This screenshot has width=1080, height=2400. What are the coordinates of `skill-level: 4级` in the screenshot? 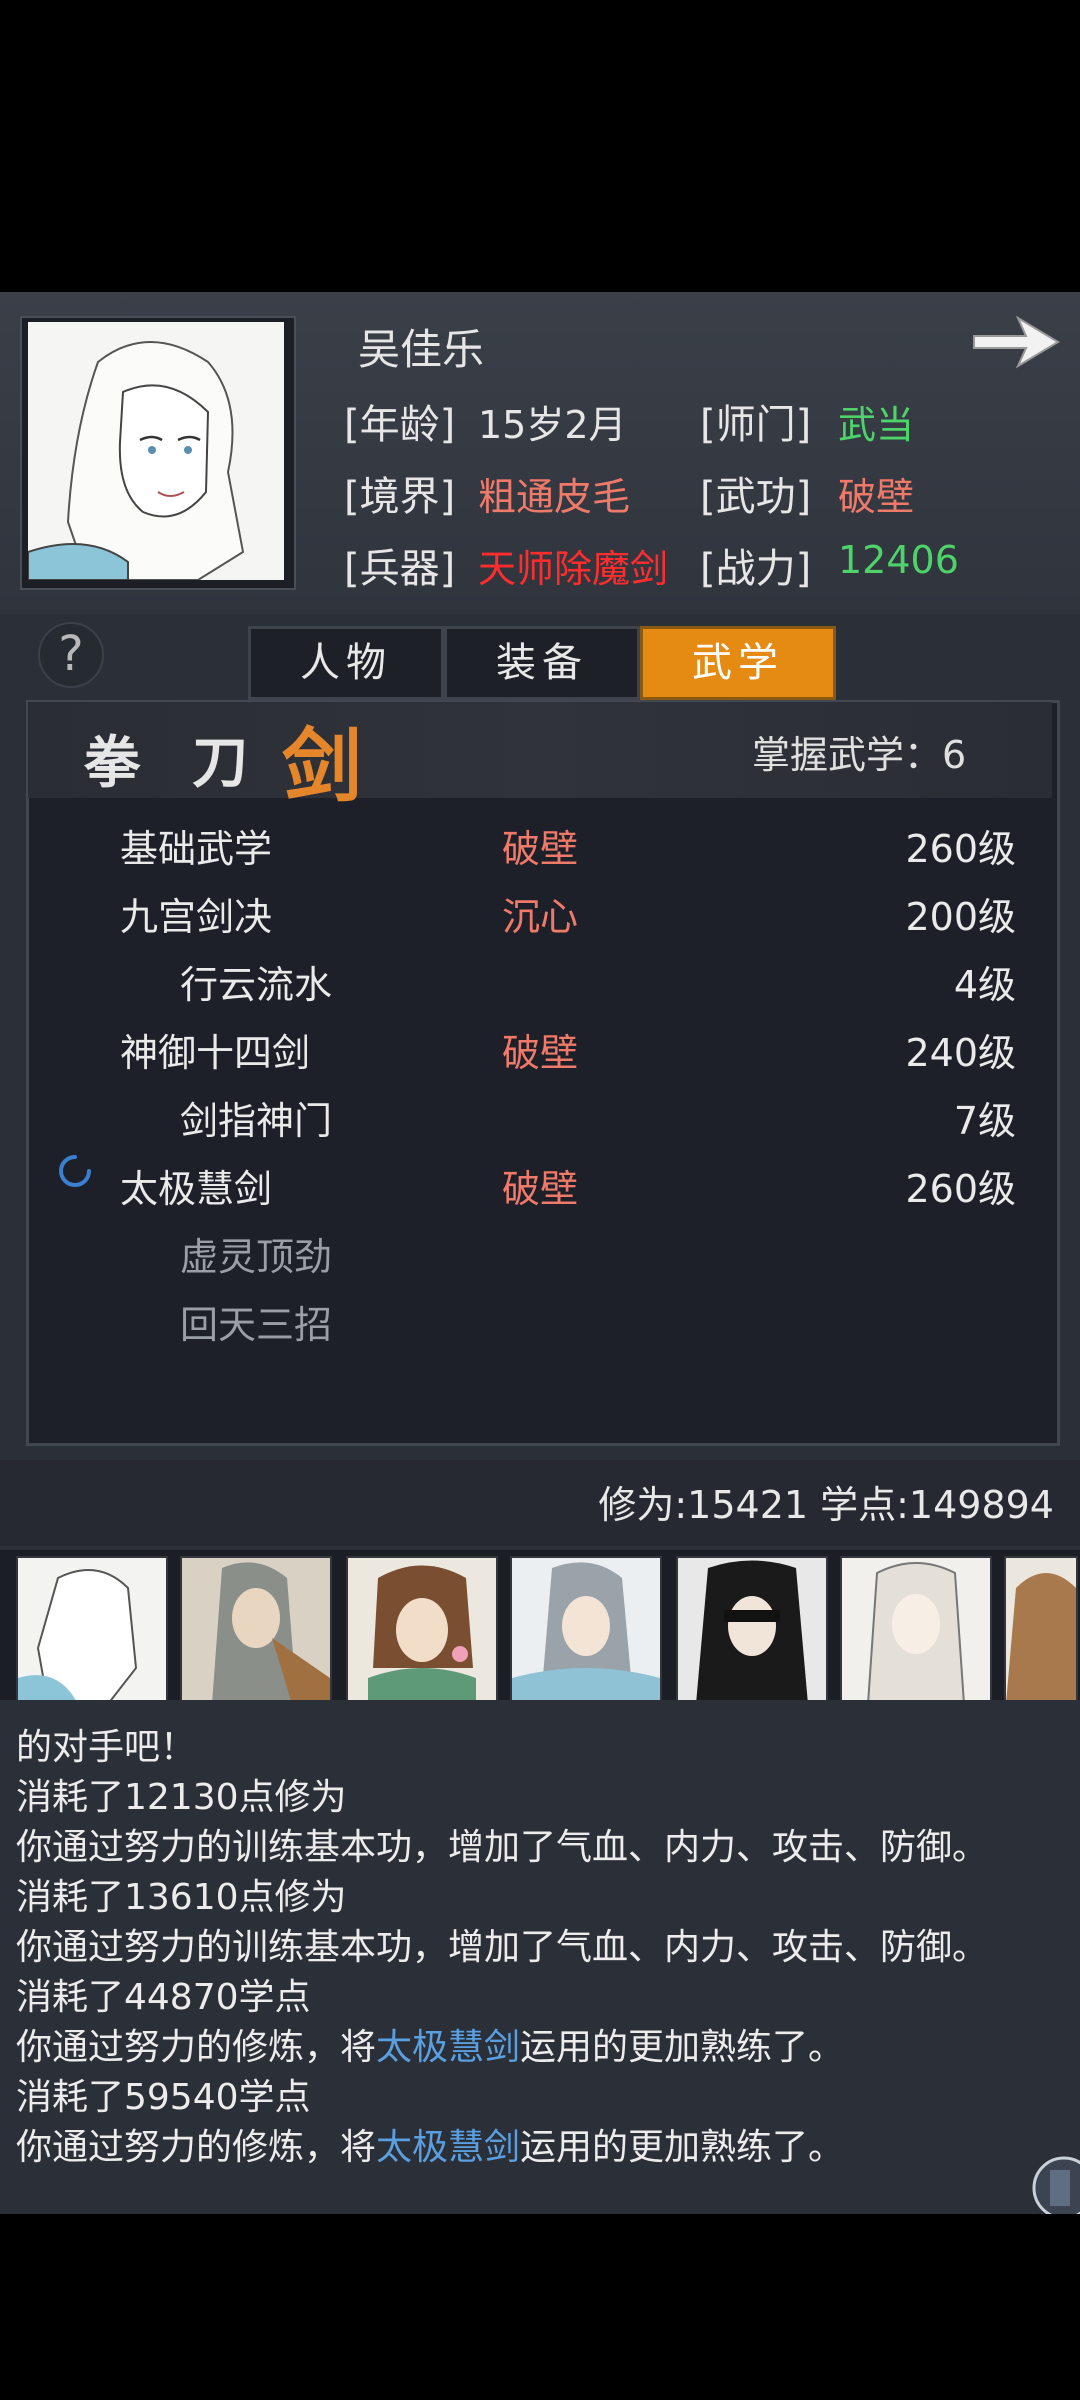 It's located at (984, 985).